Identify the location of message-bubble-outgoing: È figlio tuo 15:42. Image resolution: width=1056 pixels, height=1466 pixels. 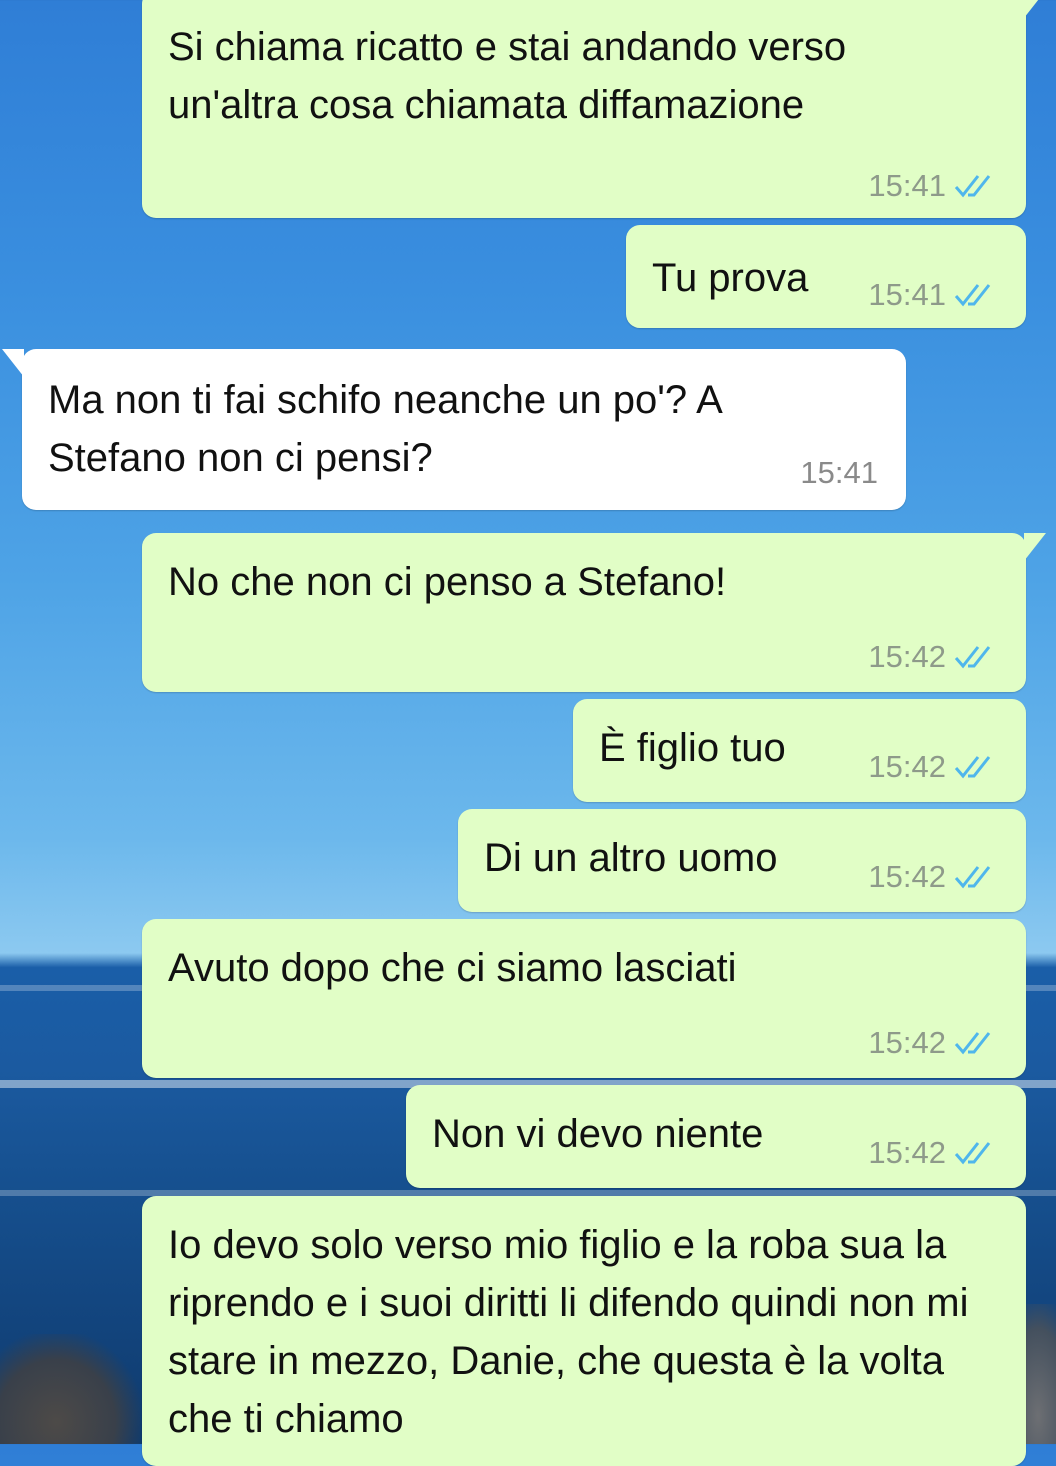
(799, 750).